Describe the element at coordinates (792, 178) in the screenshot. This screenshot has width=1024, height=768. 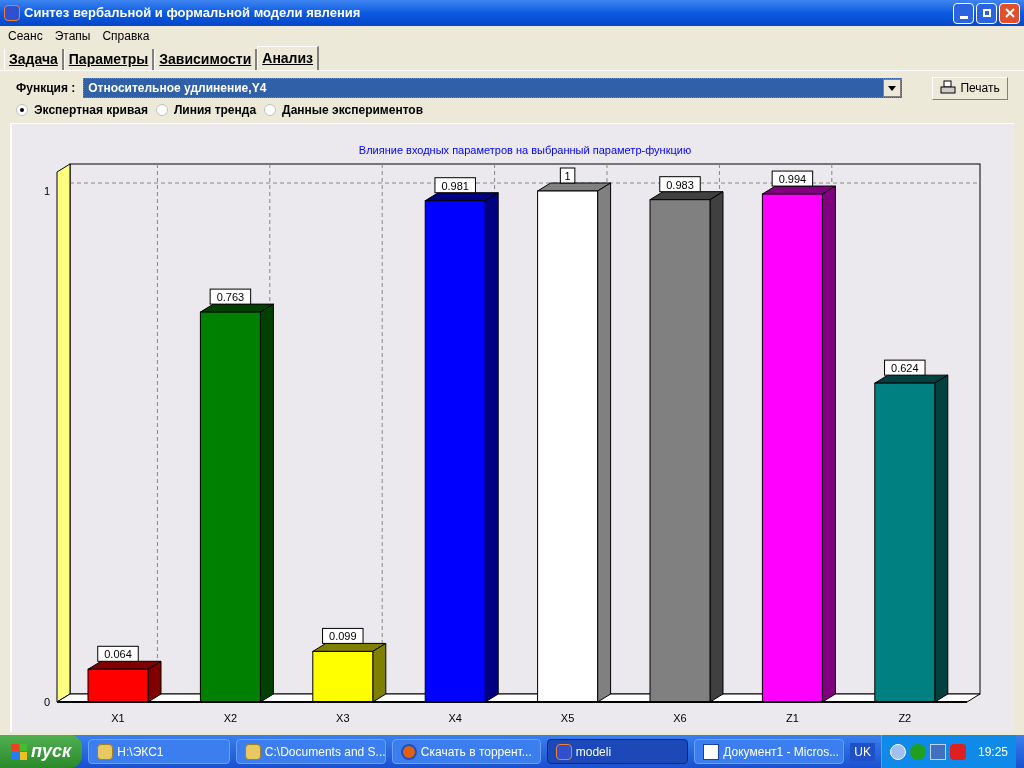
I see `data-label: 0.994` at that location.